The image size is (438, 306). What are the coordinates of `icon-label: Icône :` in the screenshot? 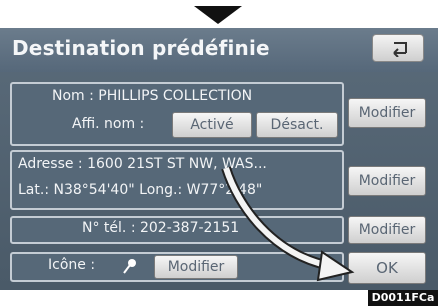 It's located at (72, 265).